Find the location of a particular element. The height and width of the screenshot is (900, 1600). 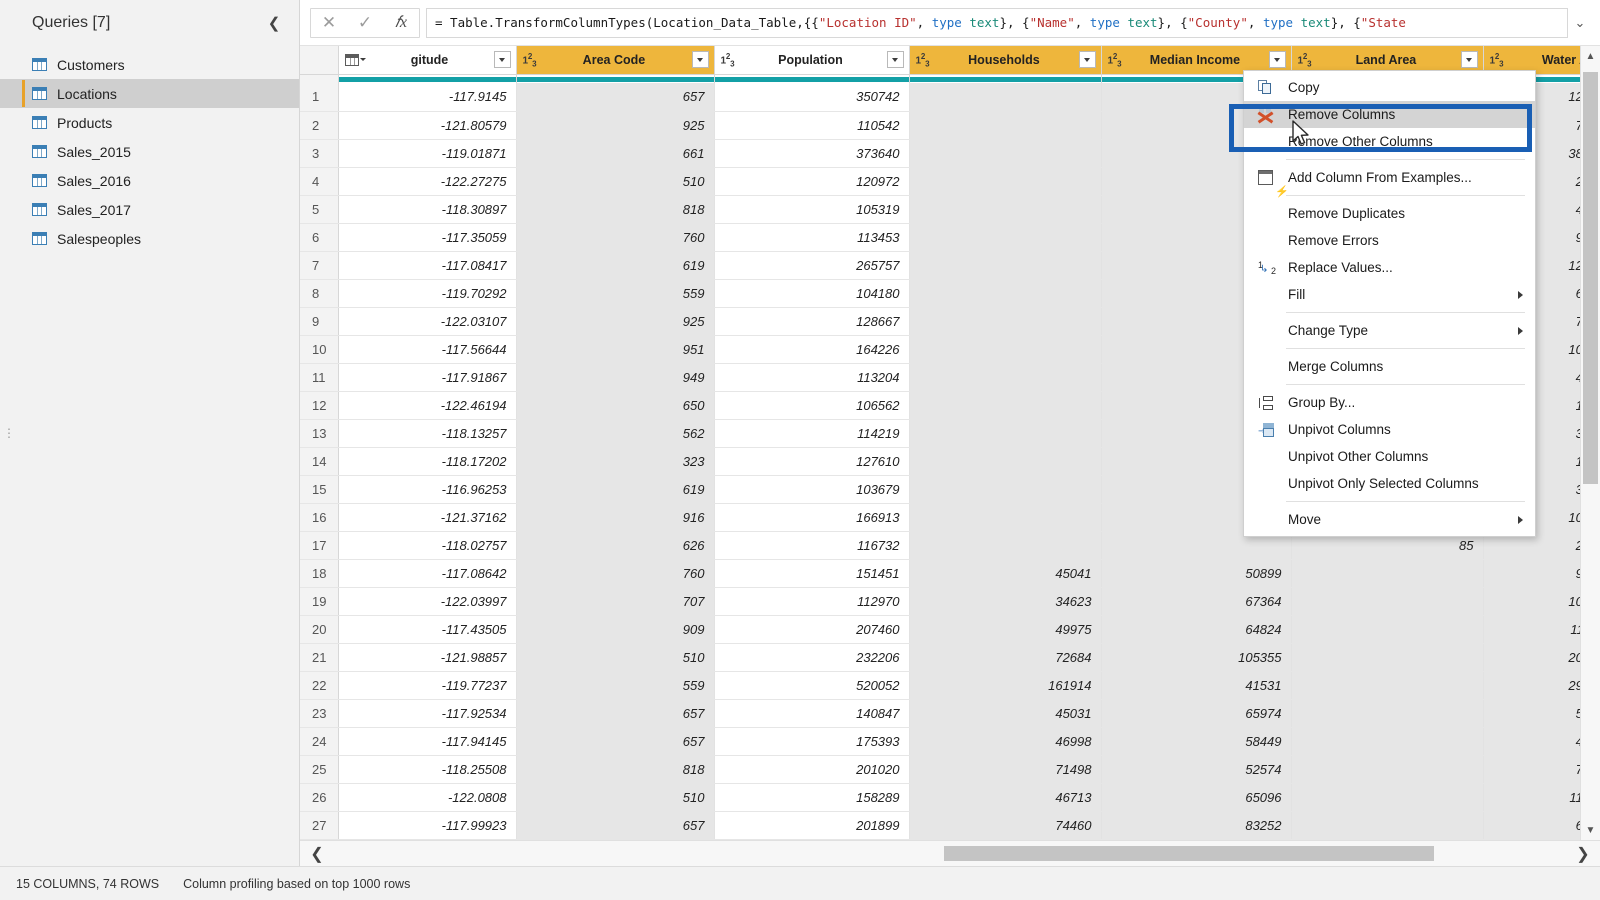

table-cell: 110542 is located at coordinates (812, 125).